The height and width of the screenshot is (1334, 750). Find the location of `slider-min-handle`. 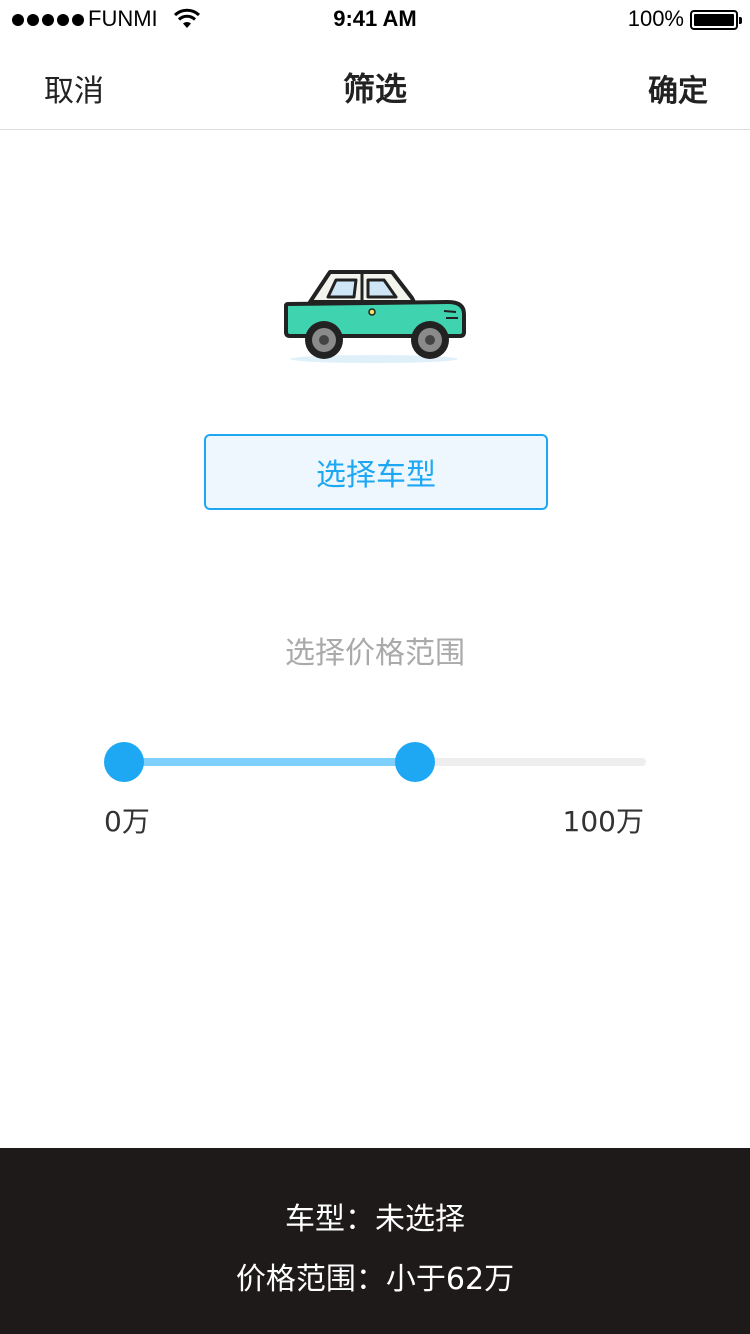

slider-min-handle is located at coordinates (124, 762).